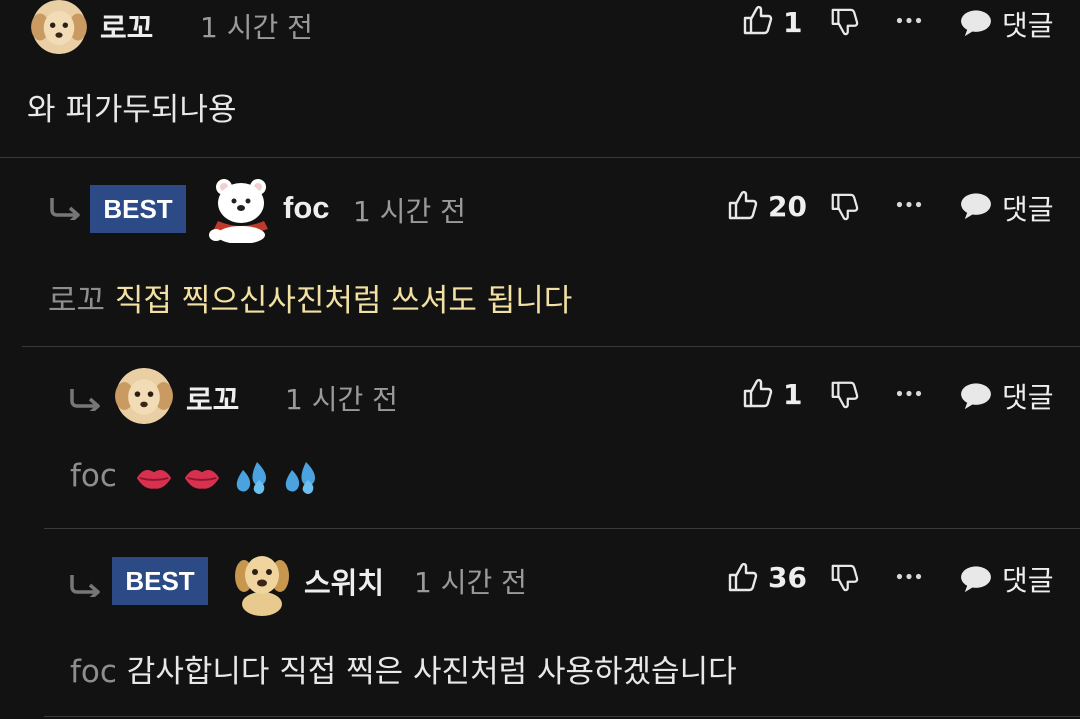 This screenshot has width=1080, height=719. Describe the element at coordinates (241, 210) in the screenshot. I see `polar-bear-avatar-icon` at that location.